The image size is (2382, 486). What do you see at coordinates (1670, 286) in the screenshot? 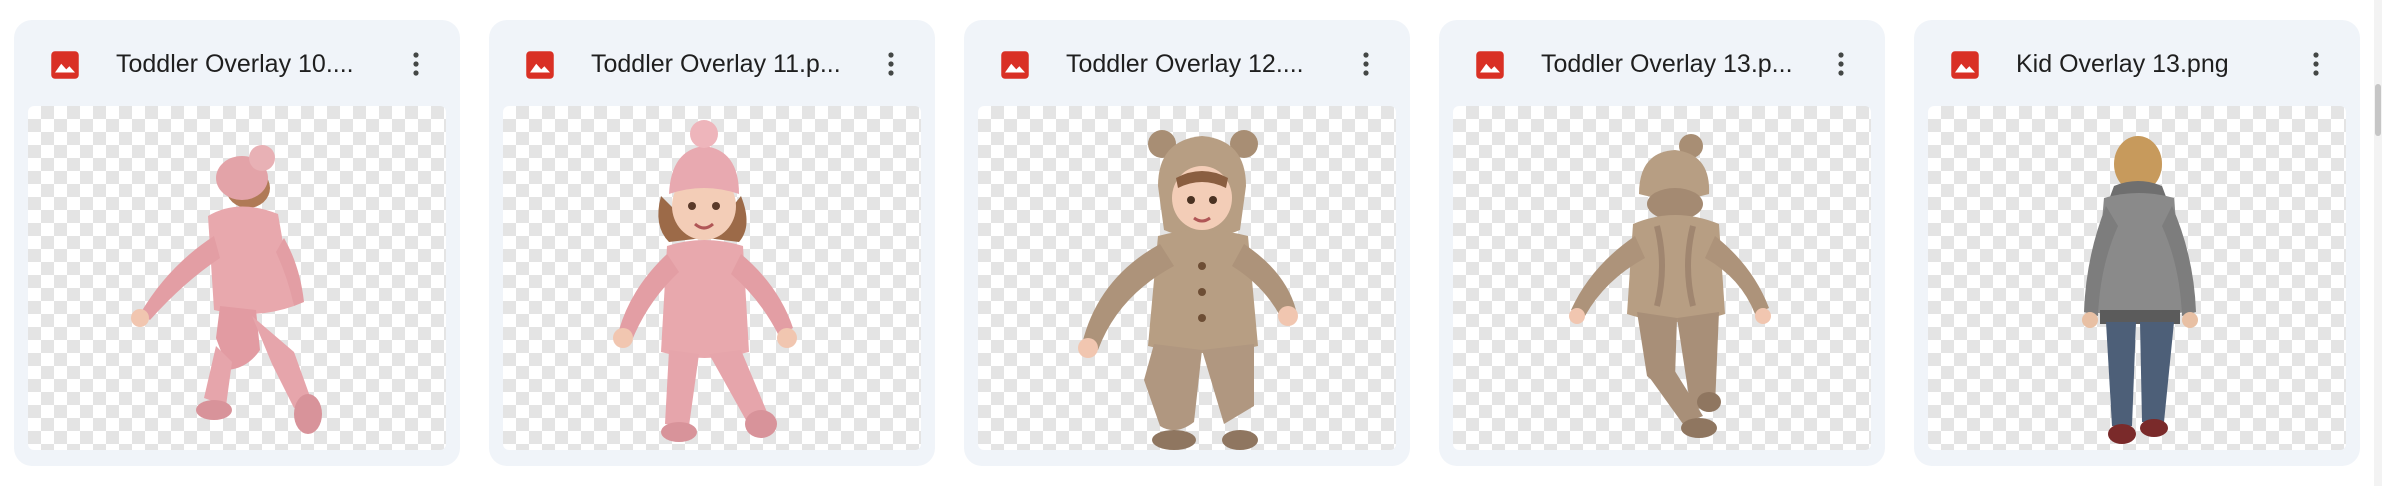
I see `toddler-beige-back-image` at bounding box center [1670, 286].